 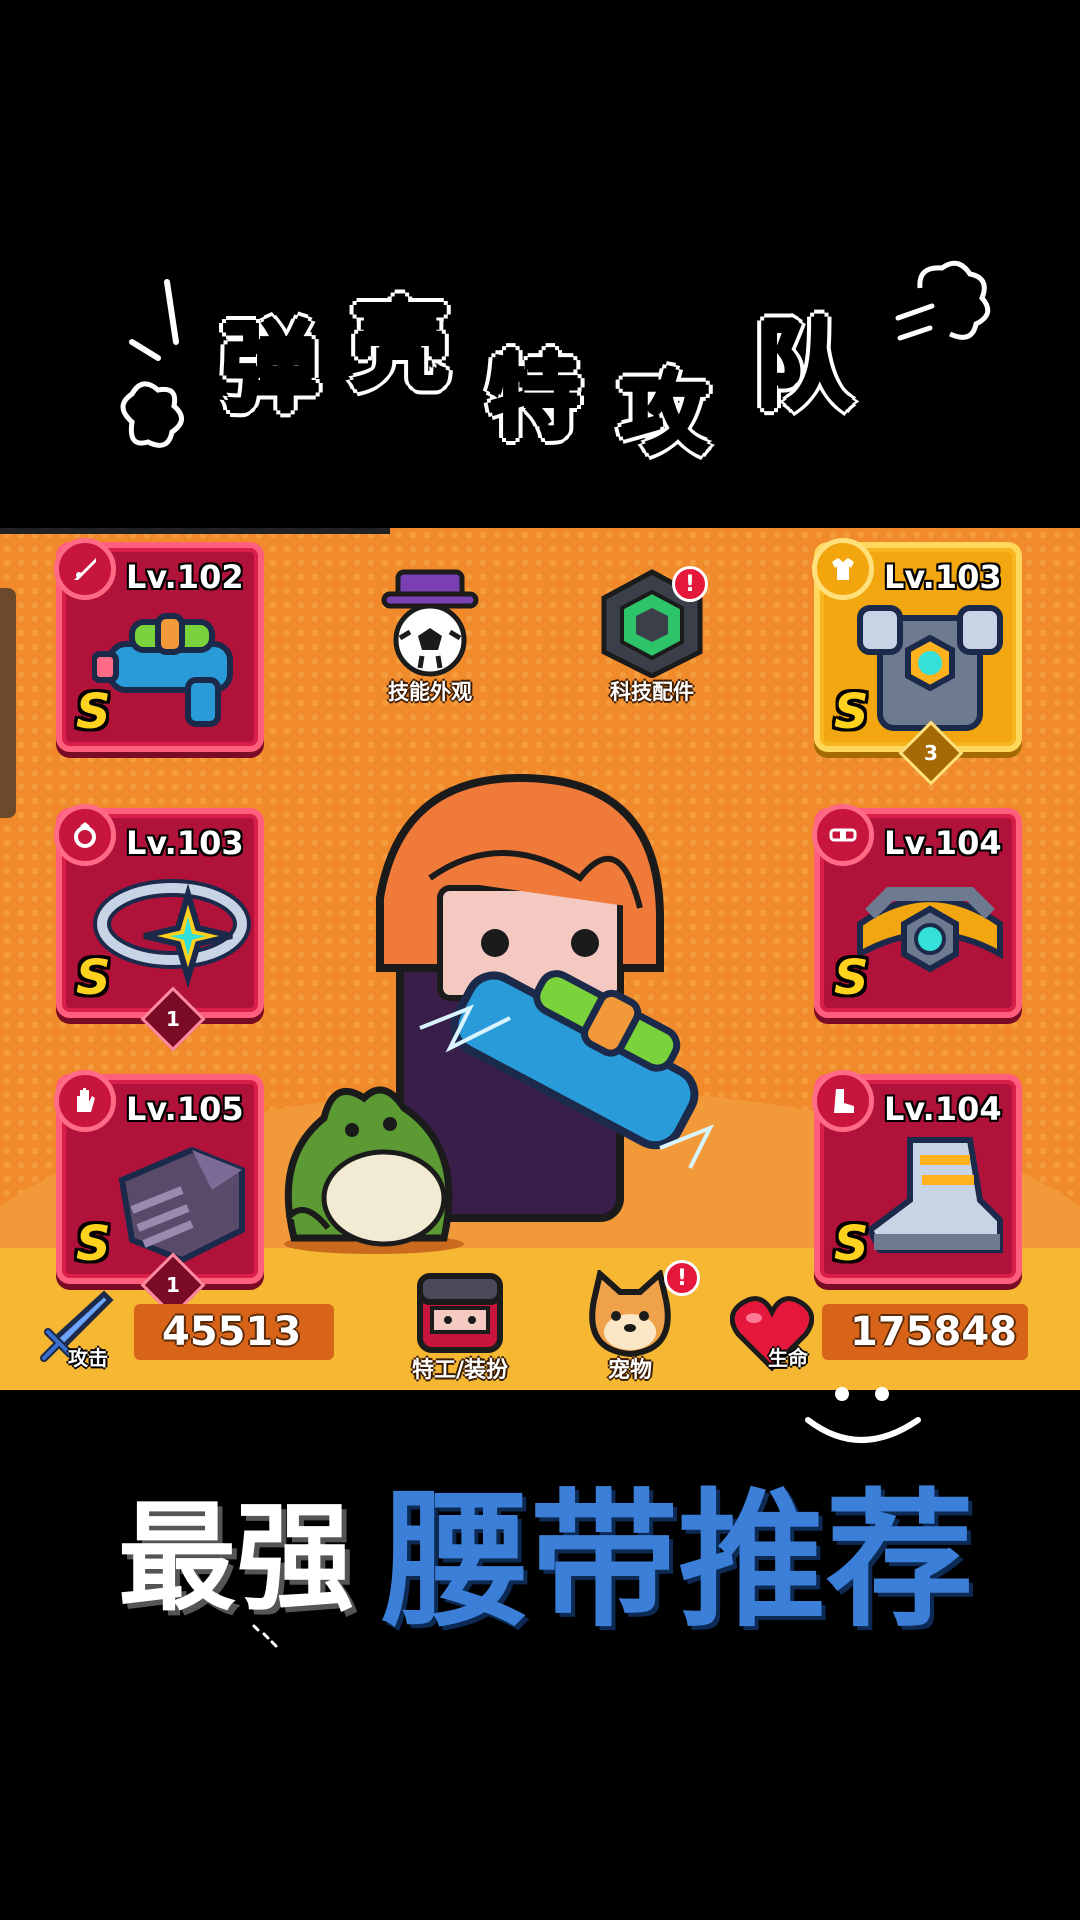 I want to click on skill-skin-button: 技能外观, so click(x=430, y=643).